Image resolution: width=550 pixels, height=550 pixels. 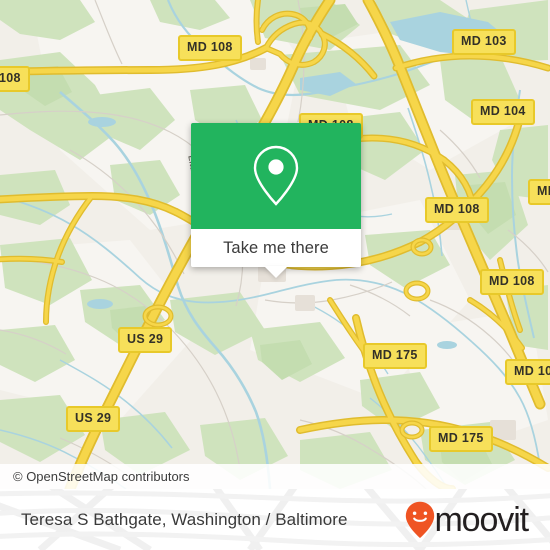 I want to click on moovit-brand: moovit, so click(x=467, y=520).